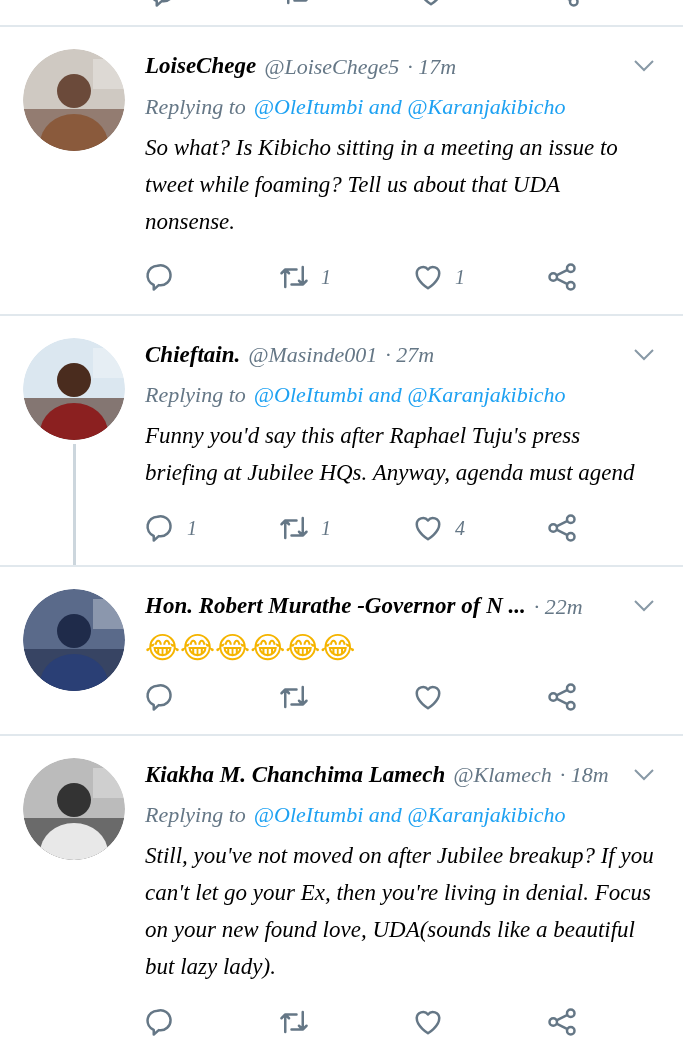  What do you see at coordinates (410, 355) in the screenshot?
I see `timestamp: · 27m` at bounding box center [410, 355].